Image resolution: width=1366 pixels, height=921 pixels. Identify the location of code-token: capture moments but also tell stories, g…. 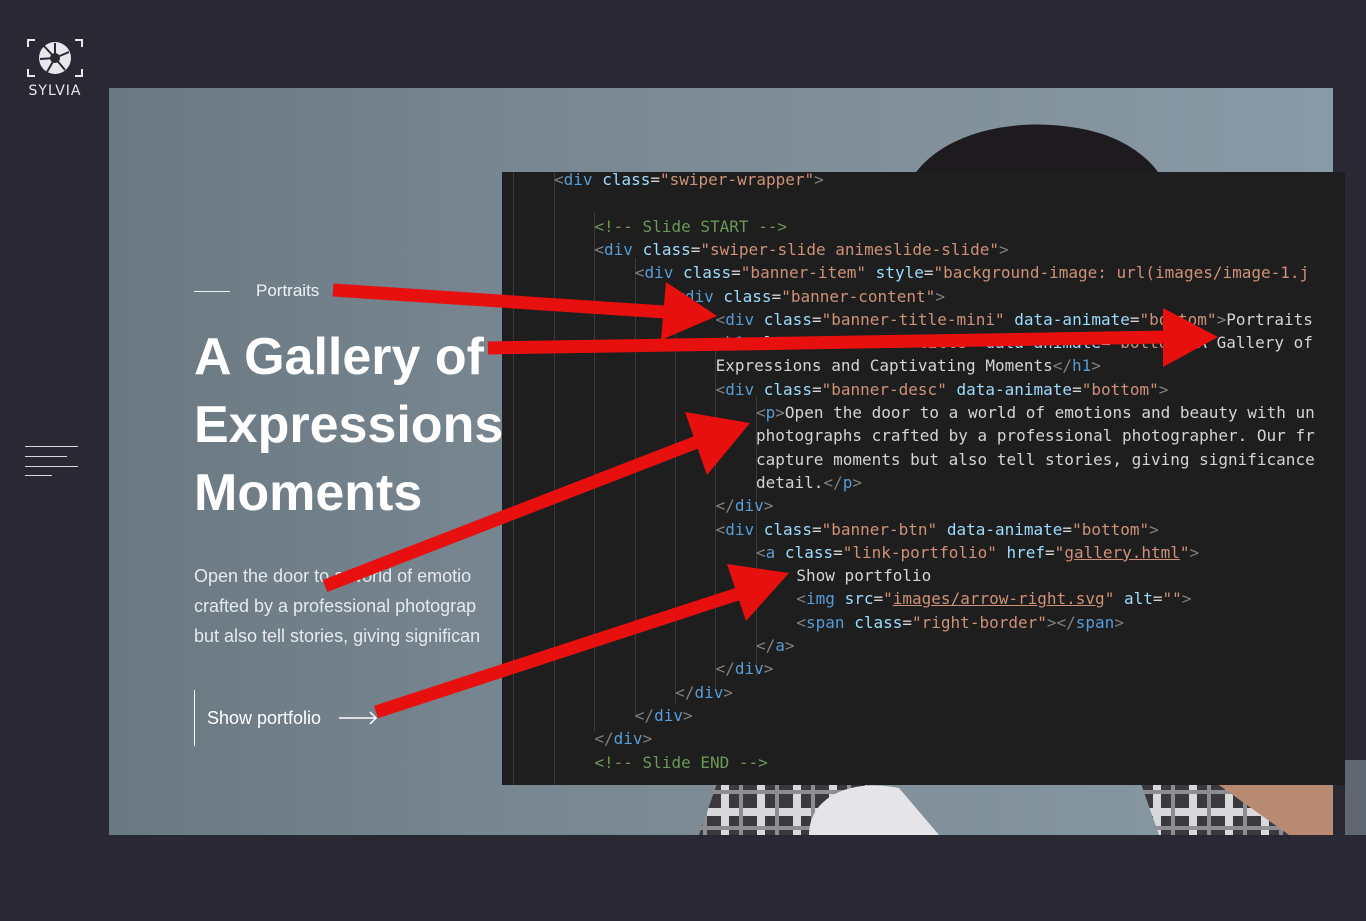
(1035, 459).